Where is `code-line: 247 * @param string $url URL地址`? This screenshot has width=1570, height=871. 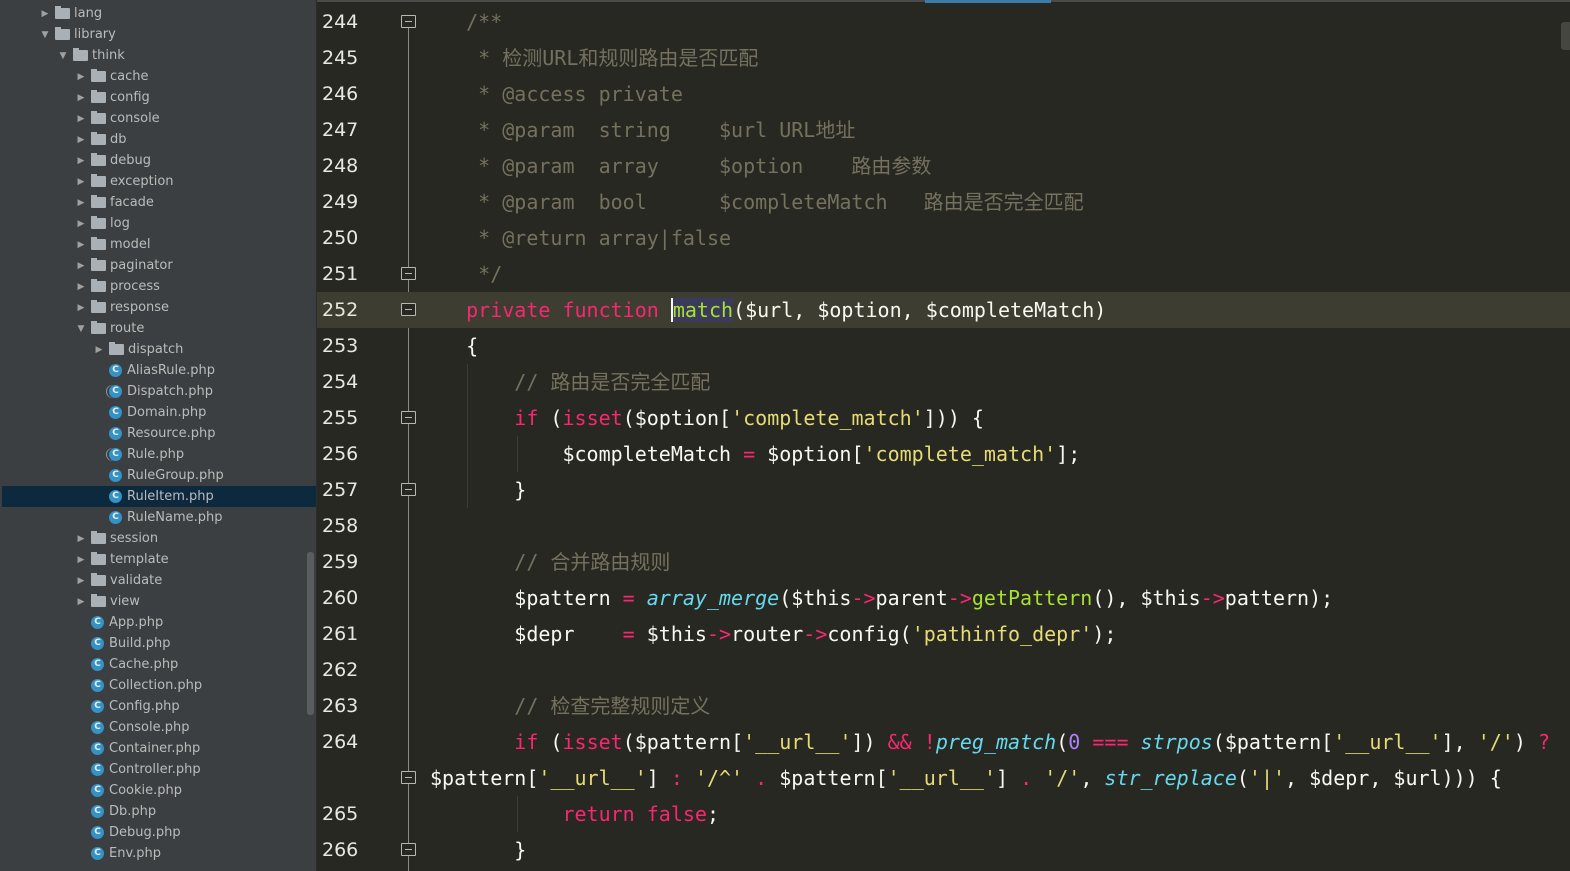
code-line: 247 * @param string $url URL地址 is located at coordinates (943, 130).